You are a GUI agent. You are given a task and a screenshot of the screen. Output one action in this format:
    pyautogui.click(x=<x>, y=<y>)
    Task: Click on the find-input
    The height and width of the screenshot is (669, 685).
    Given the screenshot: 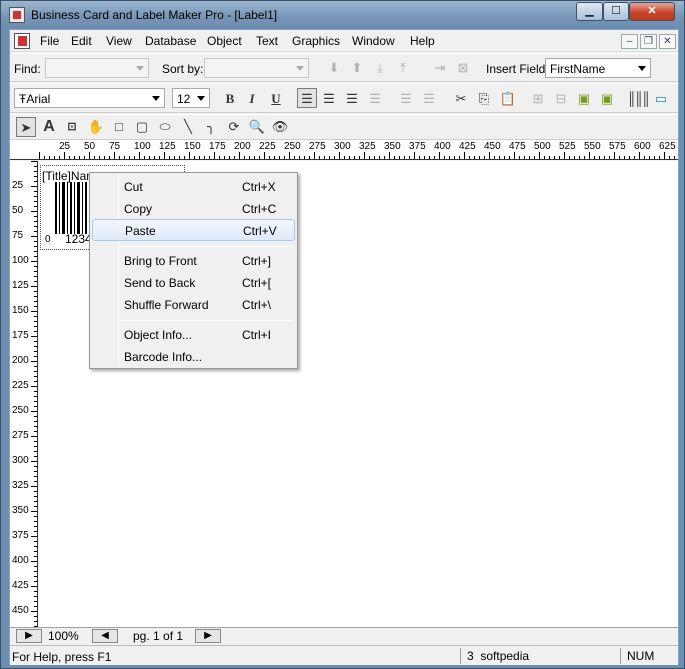 What is the action you would take?
    pyautogui.click(x=97, y=68)
    